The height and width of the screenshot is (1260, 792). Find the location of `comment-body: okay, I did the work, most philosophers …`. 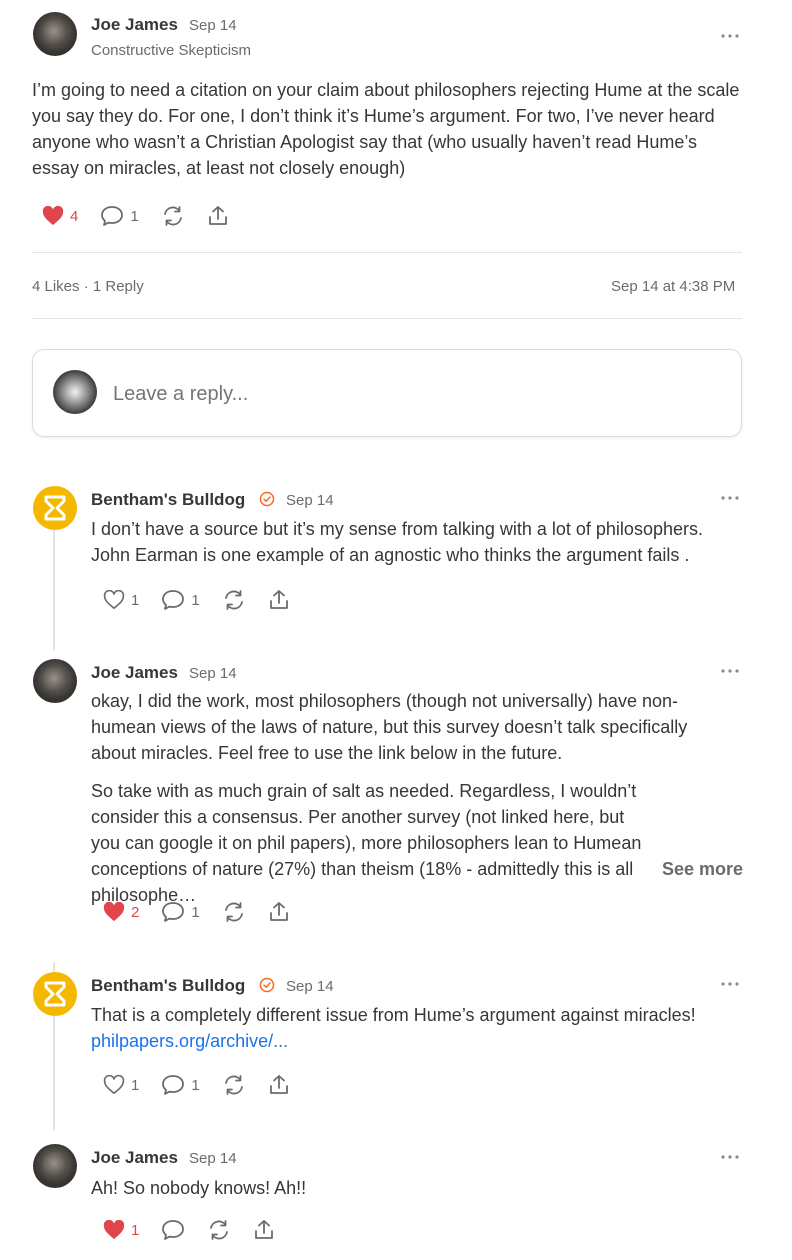

comment-body: okay, I did the work, most philosophers … is located at coordinates (389, 727).